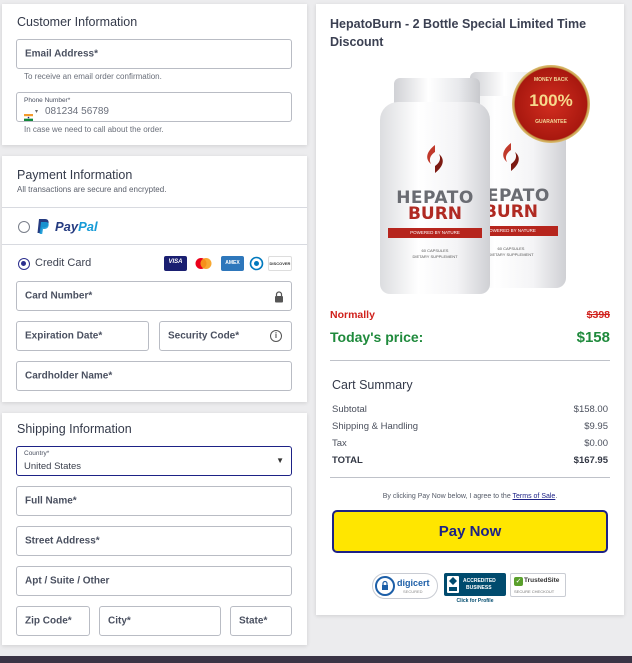 Image resolution: width=632 pixels, height=663 pixels. What do you see at coordinates (74, 429) in the screenshot?
I see `shipping-info-title: Shipping Information` at bounding box center [74, 429].